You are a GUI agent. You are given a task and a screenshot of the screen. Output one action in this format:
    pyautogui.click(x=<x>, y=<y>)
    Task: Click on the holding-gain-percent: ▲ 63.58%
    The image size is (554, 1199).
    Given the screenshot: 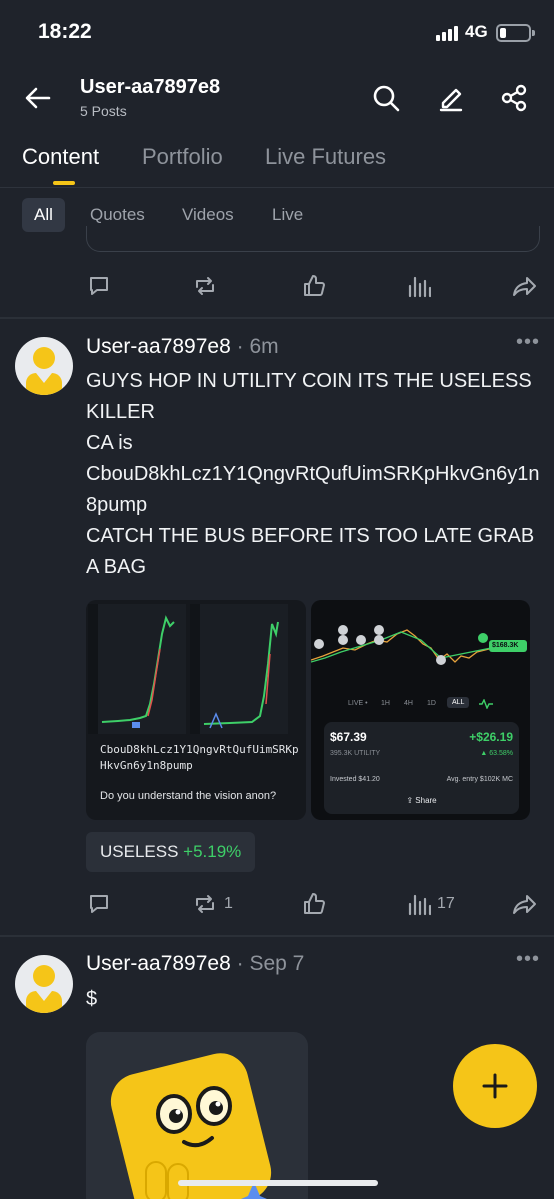 What is the action you would take?
    pyautogui.click(x=496, y=753)
    